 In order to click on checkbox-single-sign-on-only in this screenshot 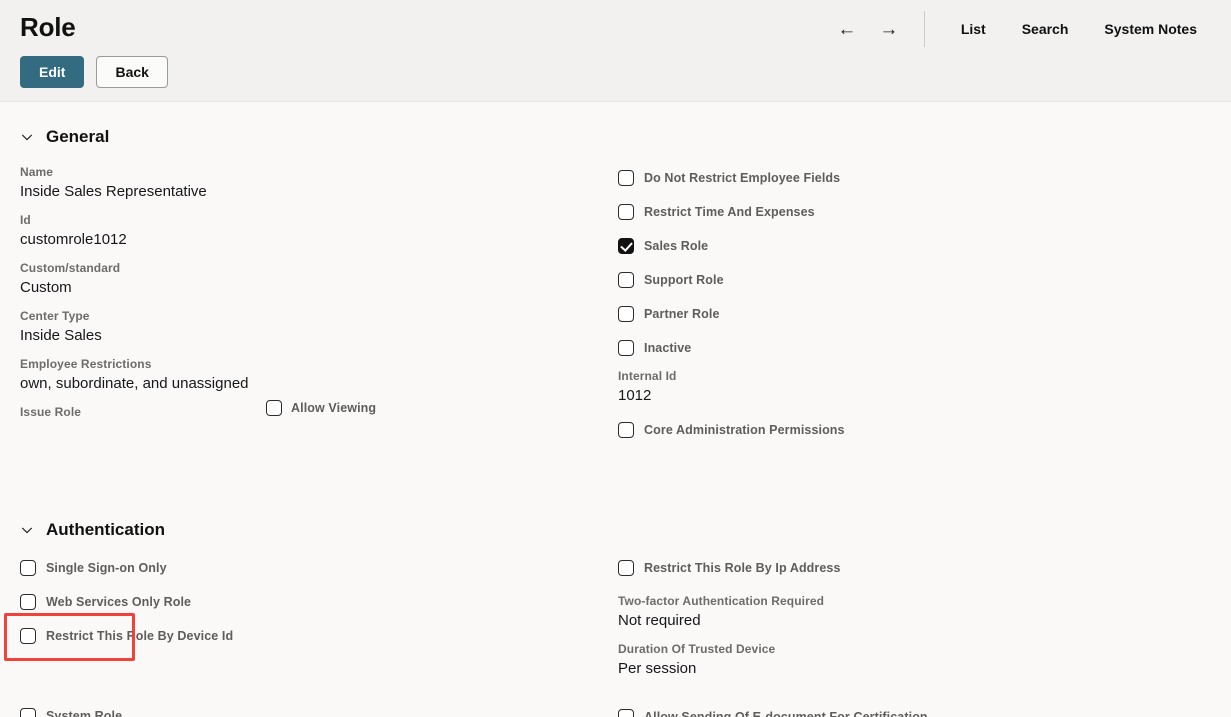, I will do `click(28, 568)`.